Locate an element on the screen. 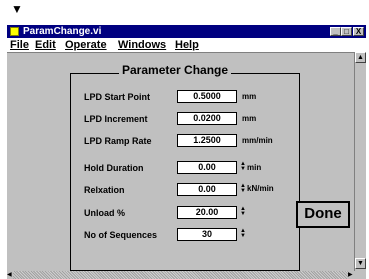 The width and height of the screenshot is (369, 279). unit-lpd-start-point: mm is located at coordinates (249, 96).